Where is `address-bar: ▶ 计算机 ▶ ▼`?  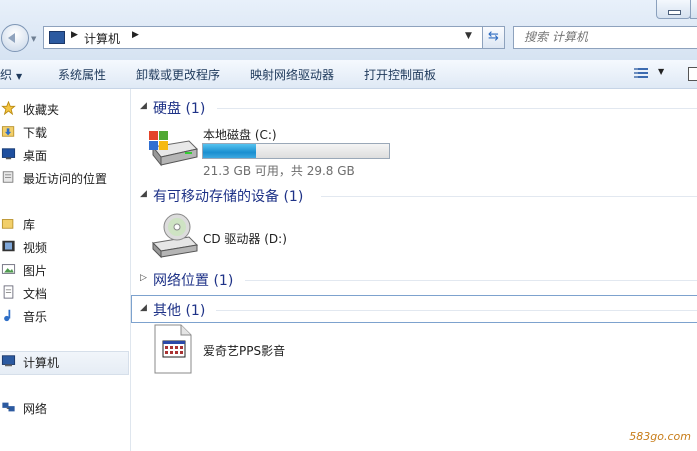
address-bar: ▶ 计算机 ▶ ▼ is located at coordinates (274, 37).